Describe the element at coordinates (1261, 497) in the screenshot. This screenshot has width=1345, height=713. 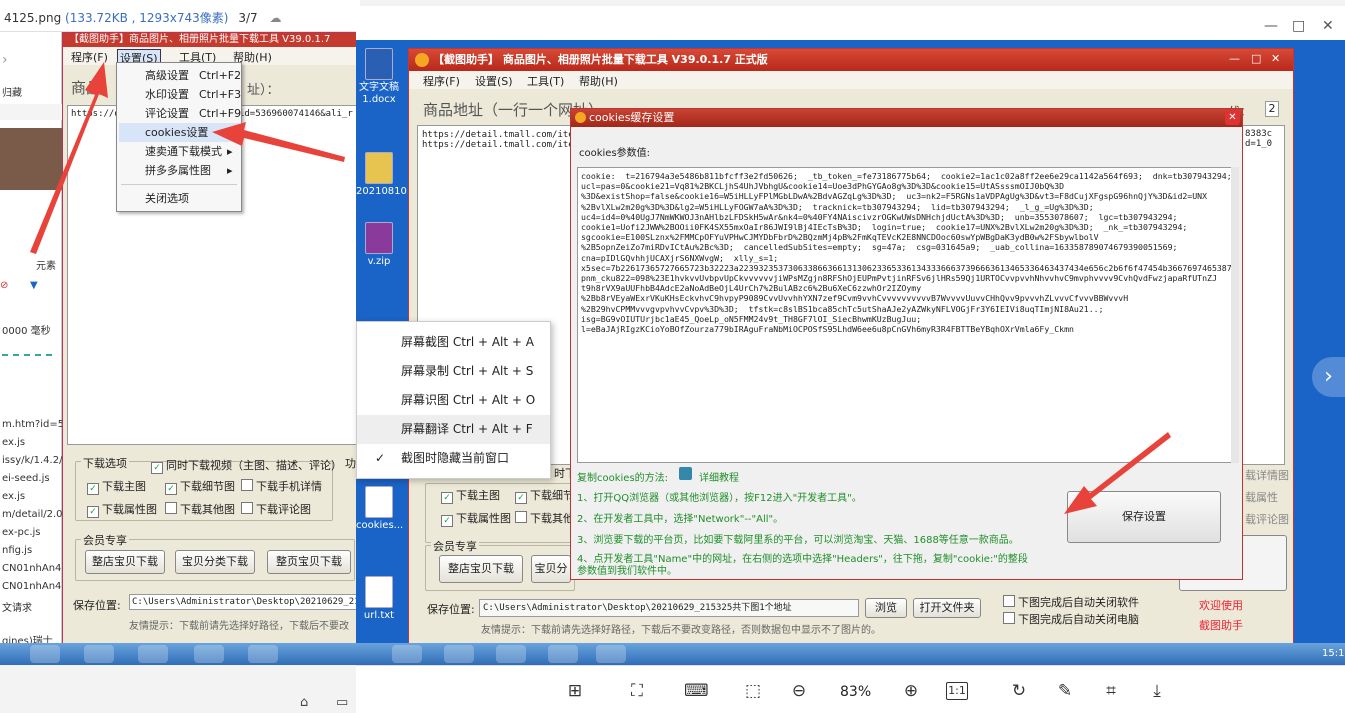
I see `main-right-opt: 载属性` at that location.